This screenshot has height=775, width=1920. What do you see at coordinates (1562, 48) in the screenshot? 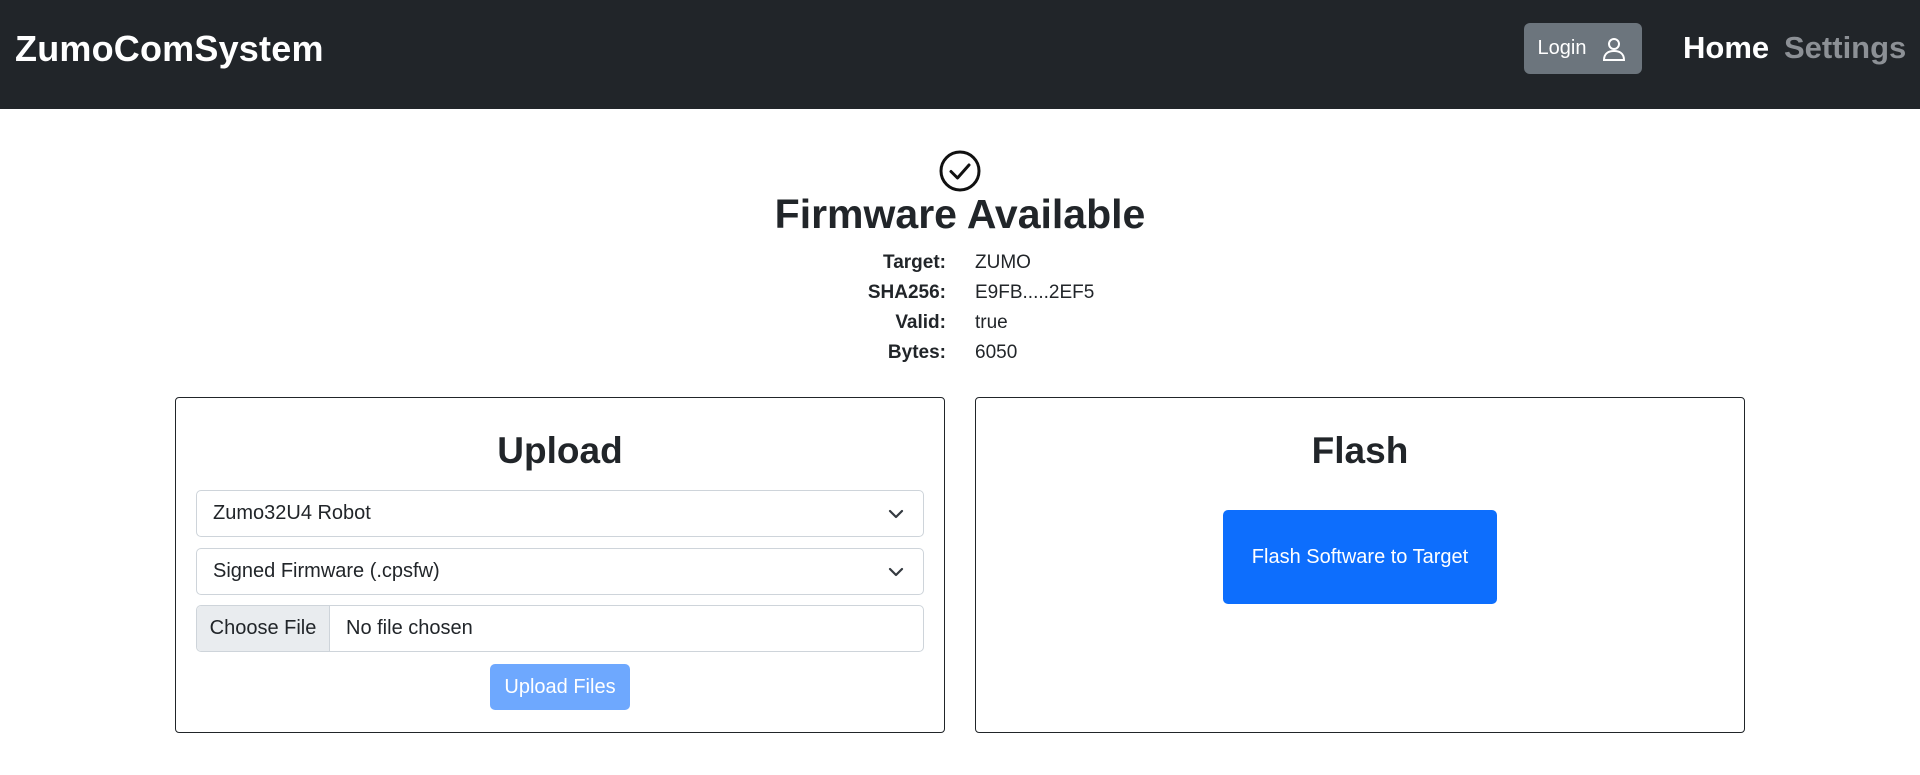
I see `login-button-label: Login` at bounding box center [1562, 48].